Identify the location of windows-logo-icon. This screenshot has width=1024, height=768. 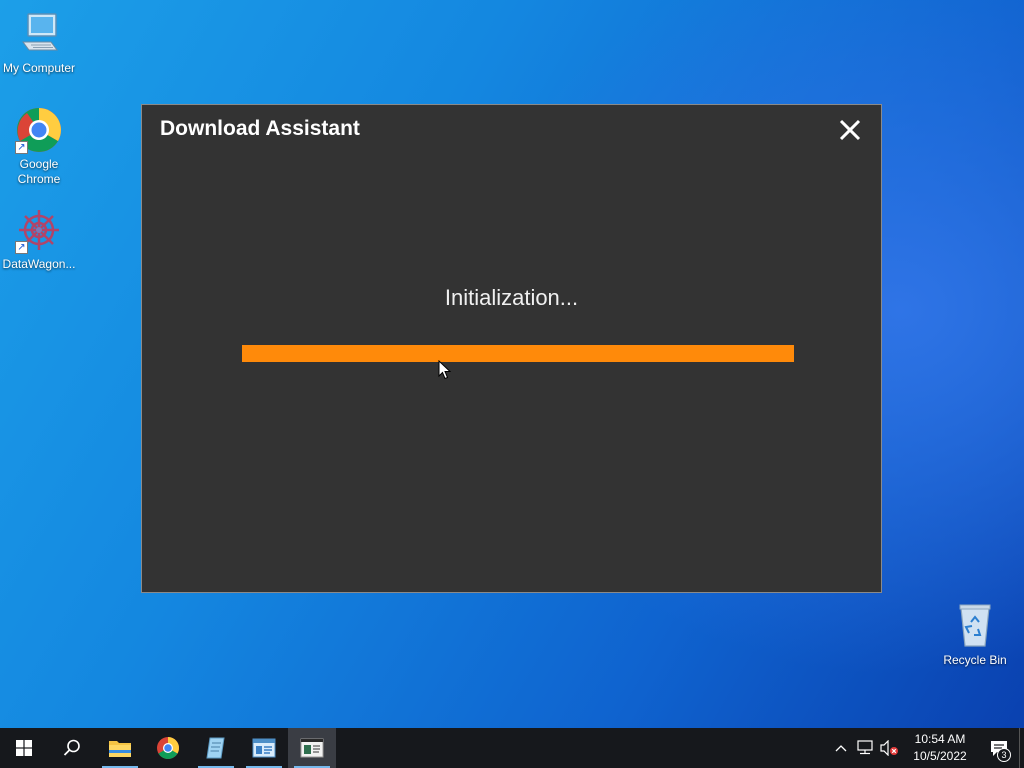
(24, 748).